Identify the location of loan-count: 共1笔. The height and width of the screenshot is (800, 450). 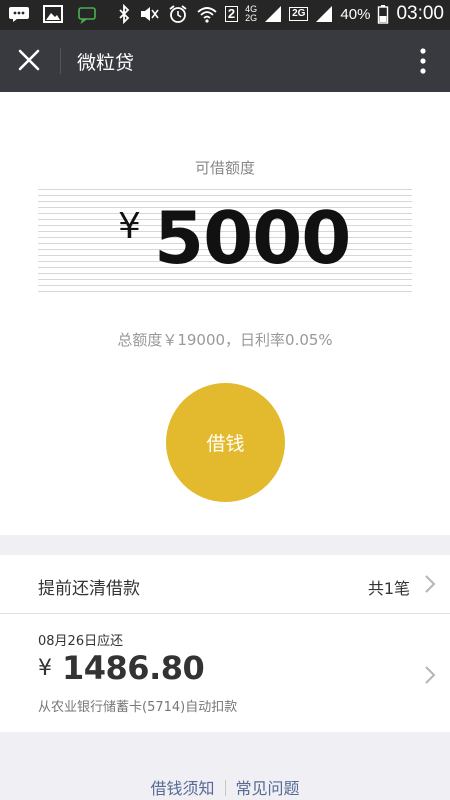
(388, 588).